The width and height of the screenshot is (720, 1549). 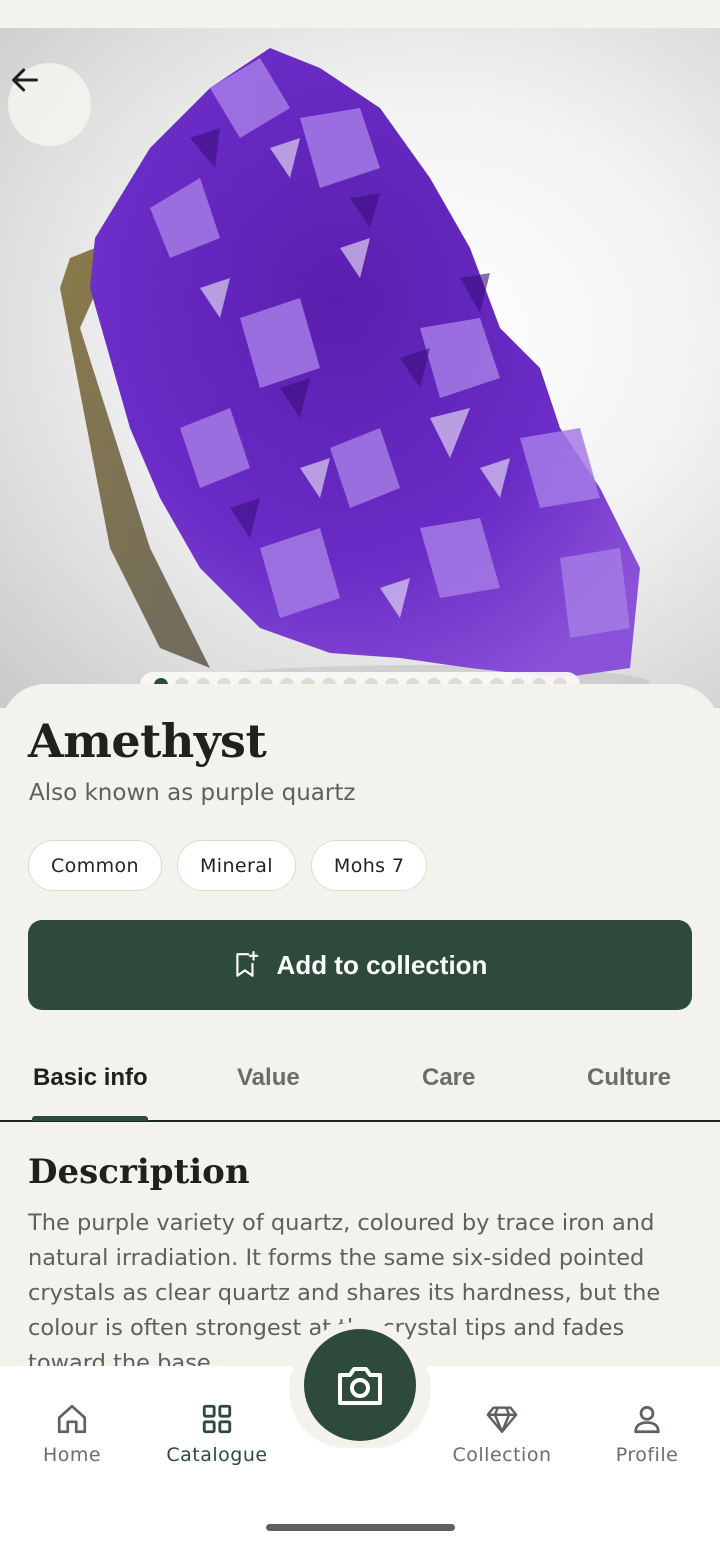 I want to click on status-bar, so click(x=360, y=14).